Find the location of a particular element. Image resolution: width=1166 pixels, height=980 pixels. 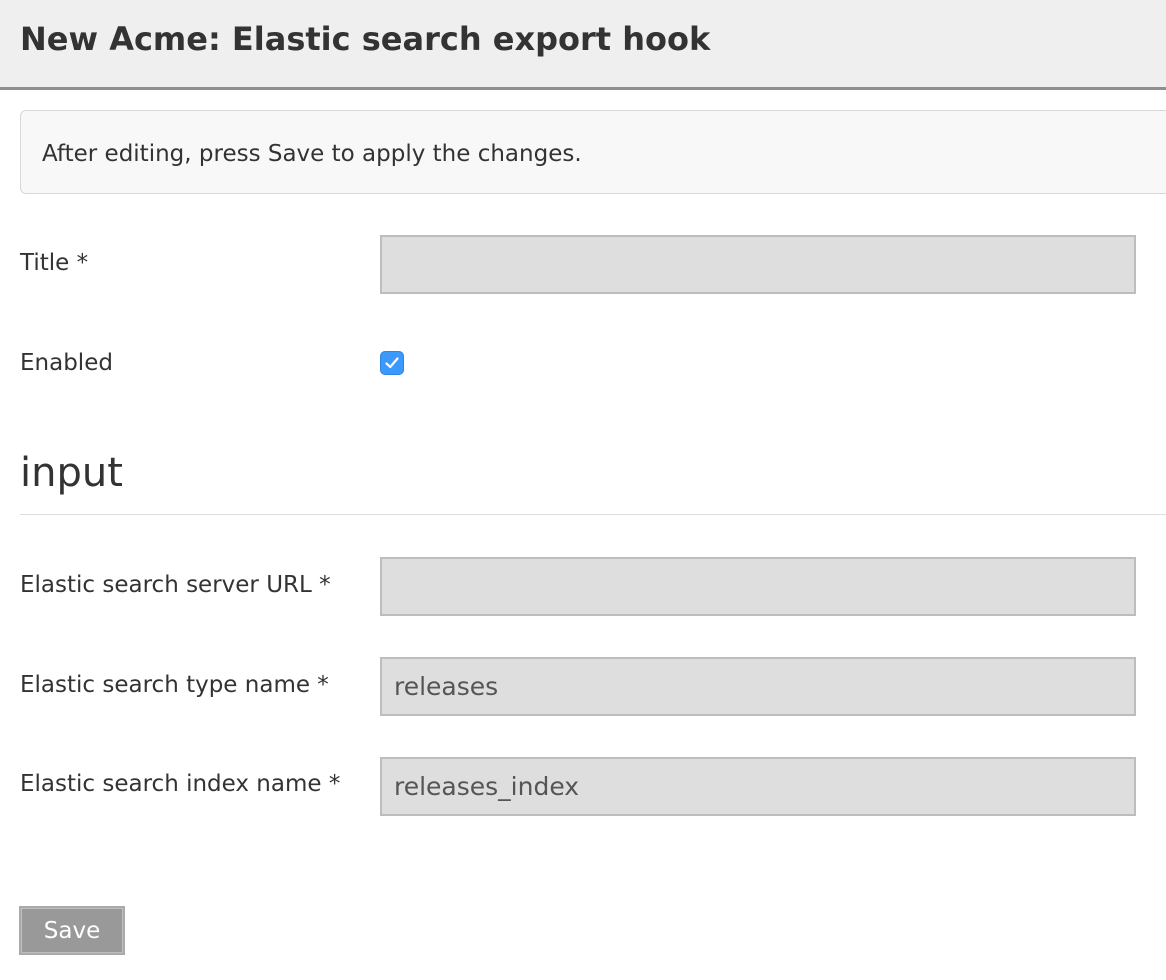

title-label: Title * is located at coordinates (54, 263).